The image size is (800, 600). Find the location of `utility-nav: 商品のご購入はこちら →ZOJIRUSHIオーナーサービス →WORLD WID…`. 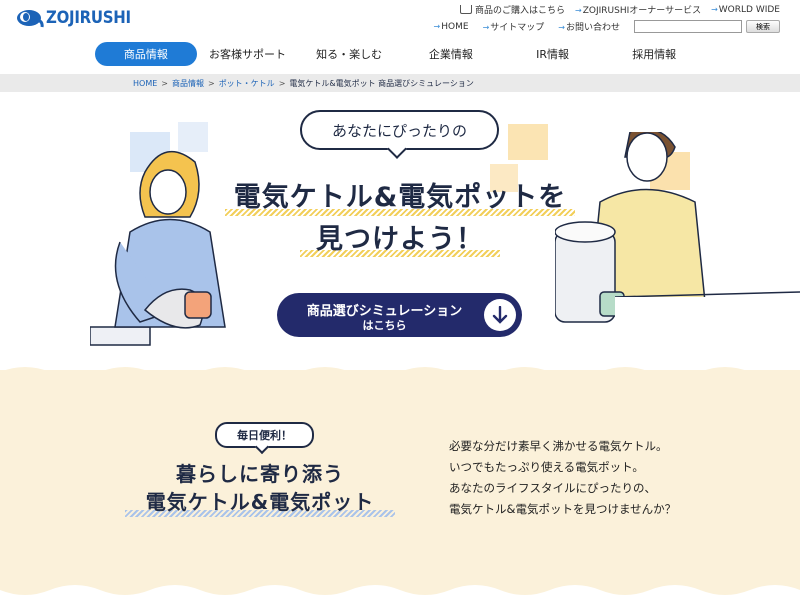

utility-nav: 商品のご購入はこちら →ZOJIRUSHIオーナーサービス →WORLD WID… is located at coordinates (607, 18).